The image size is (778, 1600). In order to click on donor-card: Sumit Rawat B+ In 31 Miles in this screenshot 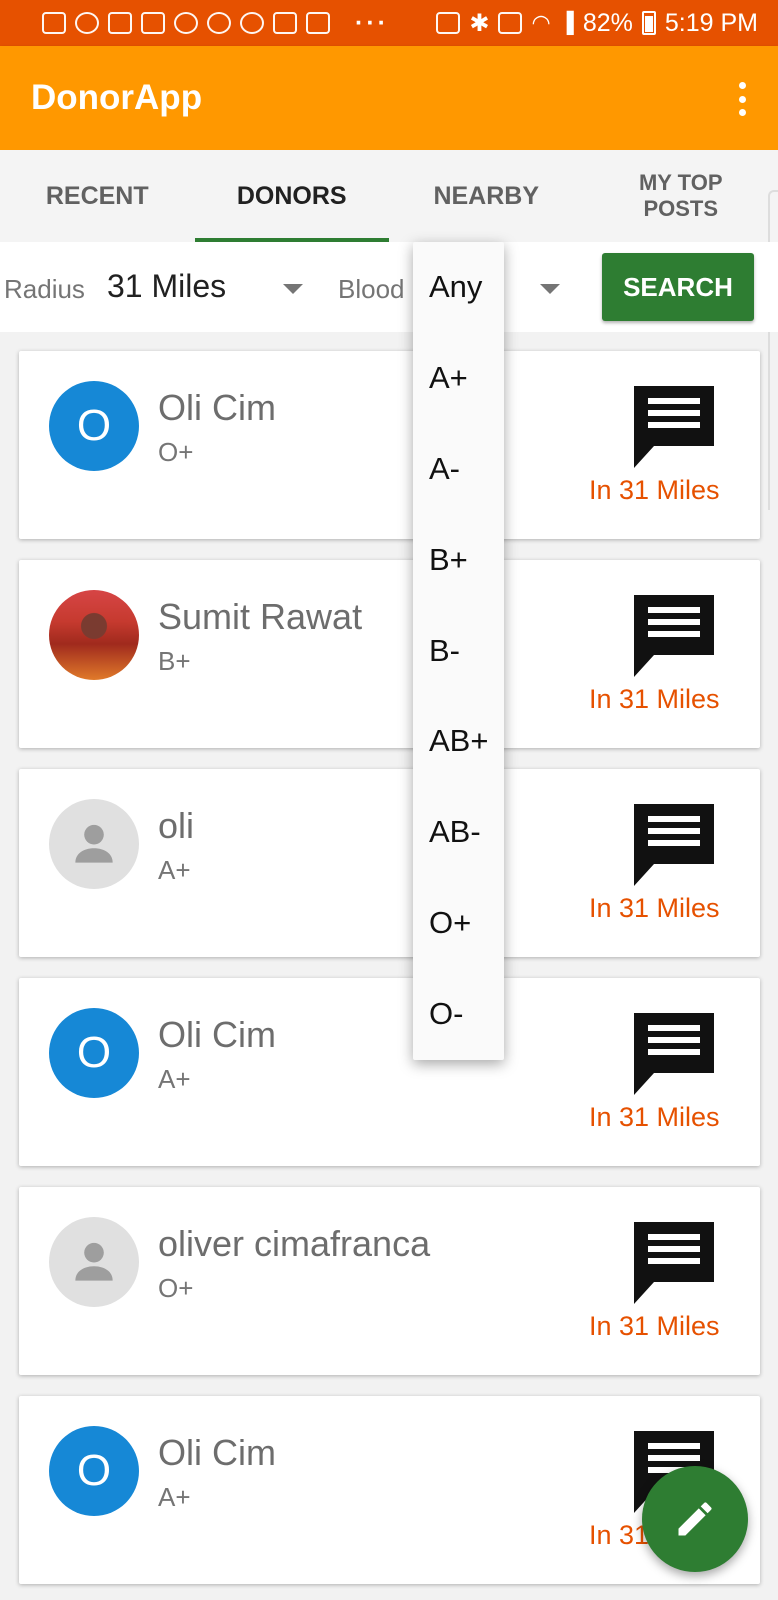, I will do `click(389, 654)`.